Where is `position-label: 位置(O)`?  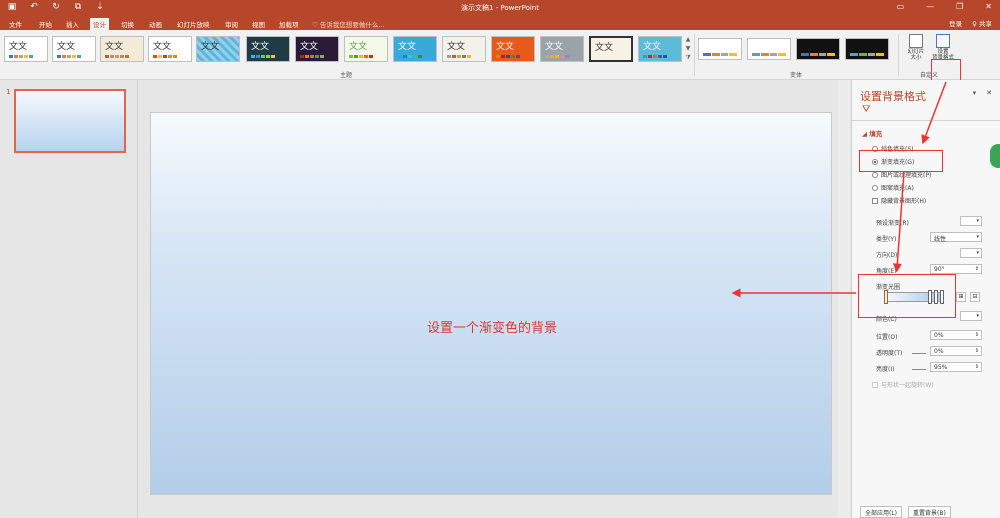 position-label: 位置(O) is located at coordinates (887, 337).